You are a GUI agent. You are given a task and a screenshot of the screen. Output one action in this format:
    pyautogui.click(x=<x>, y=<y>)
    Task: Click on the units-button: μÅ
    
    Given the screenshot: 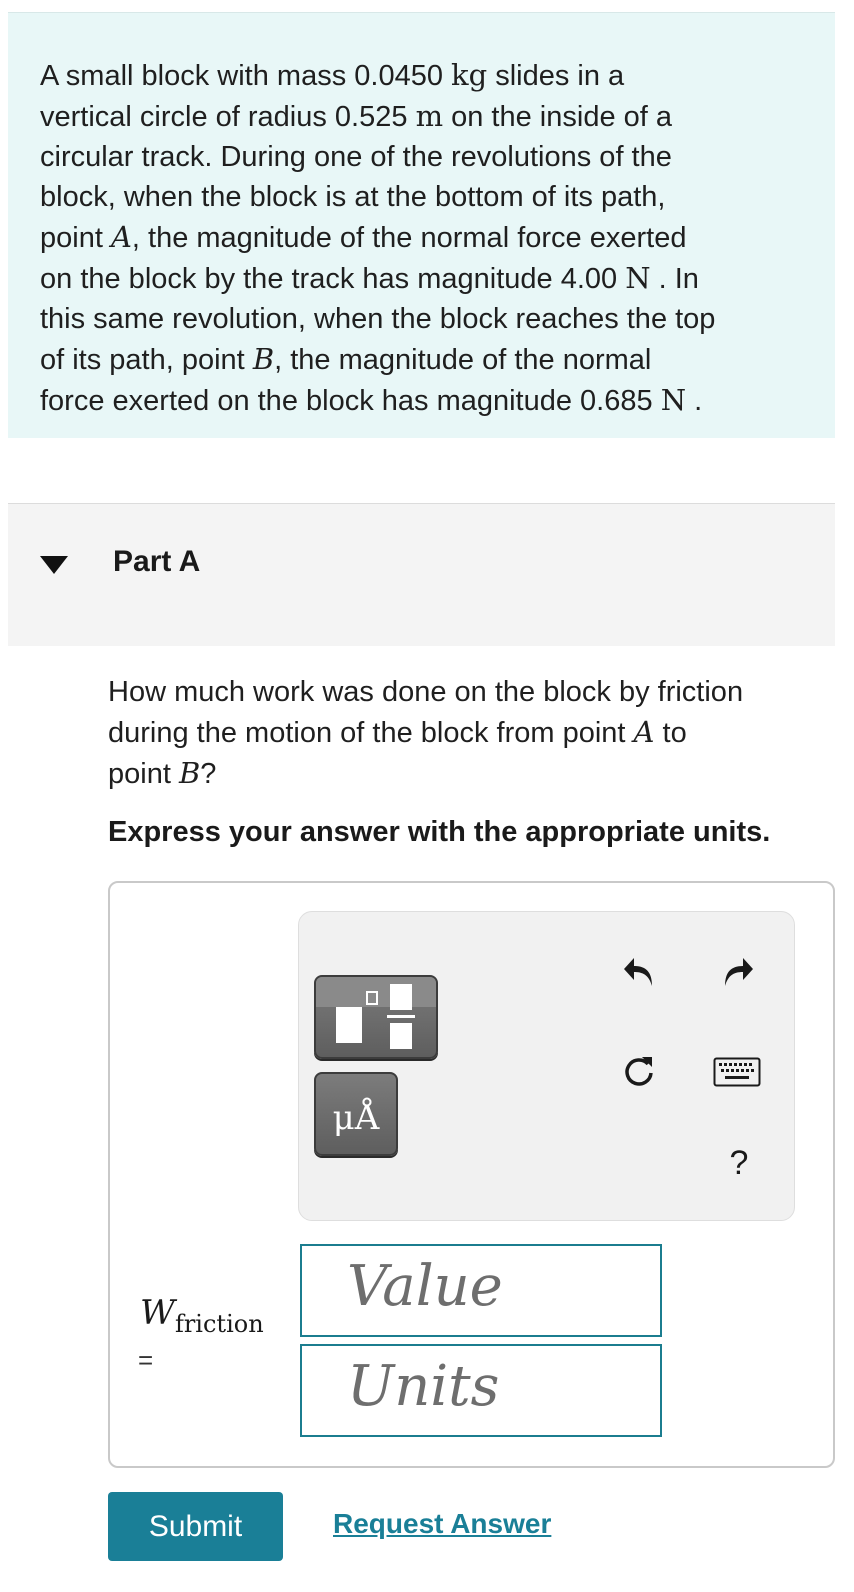 What is the action you would take?
    pyautogui.click(x=356, y=1114)
    